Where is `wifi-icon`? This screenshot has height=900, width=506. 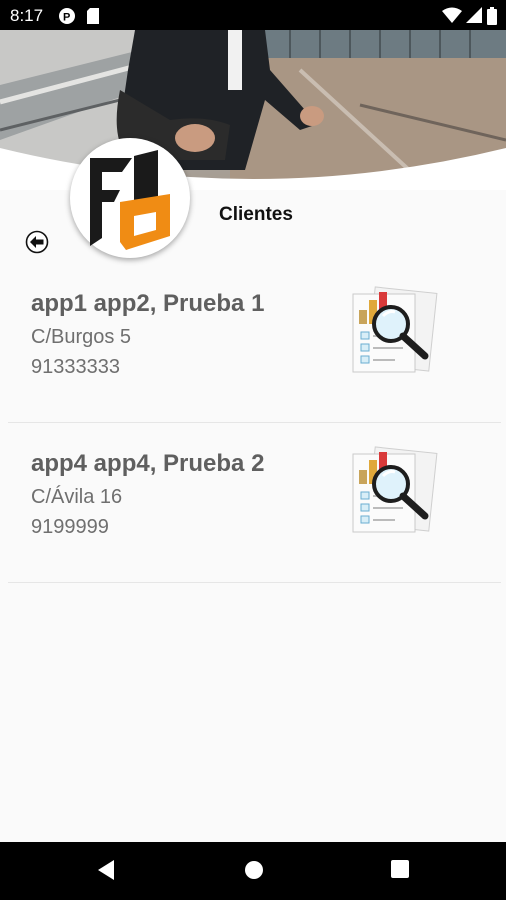
wifi-icon is located at coordinates (452, 17).